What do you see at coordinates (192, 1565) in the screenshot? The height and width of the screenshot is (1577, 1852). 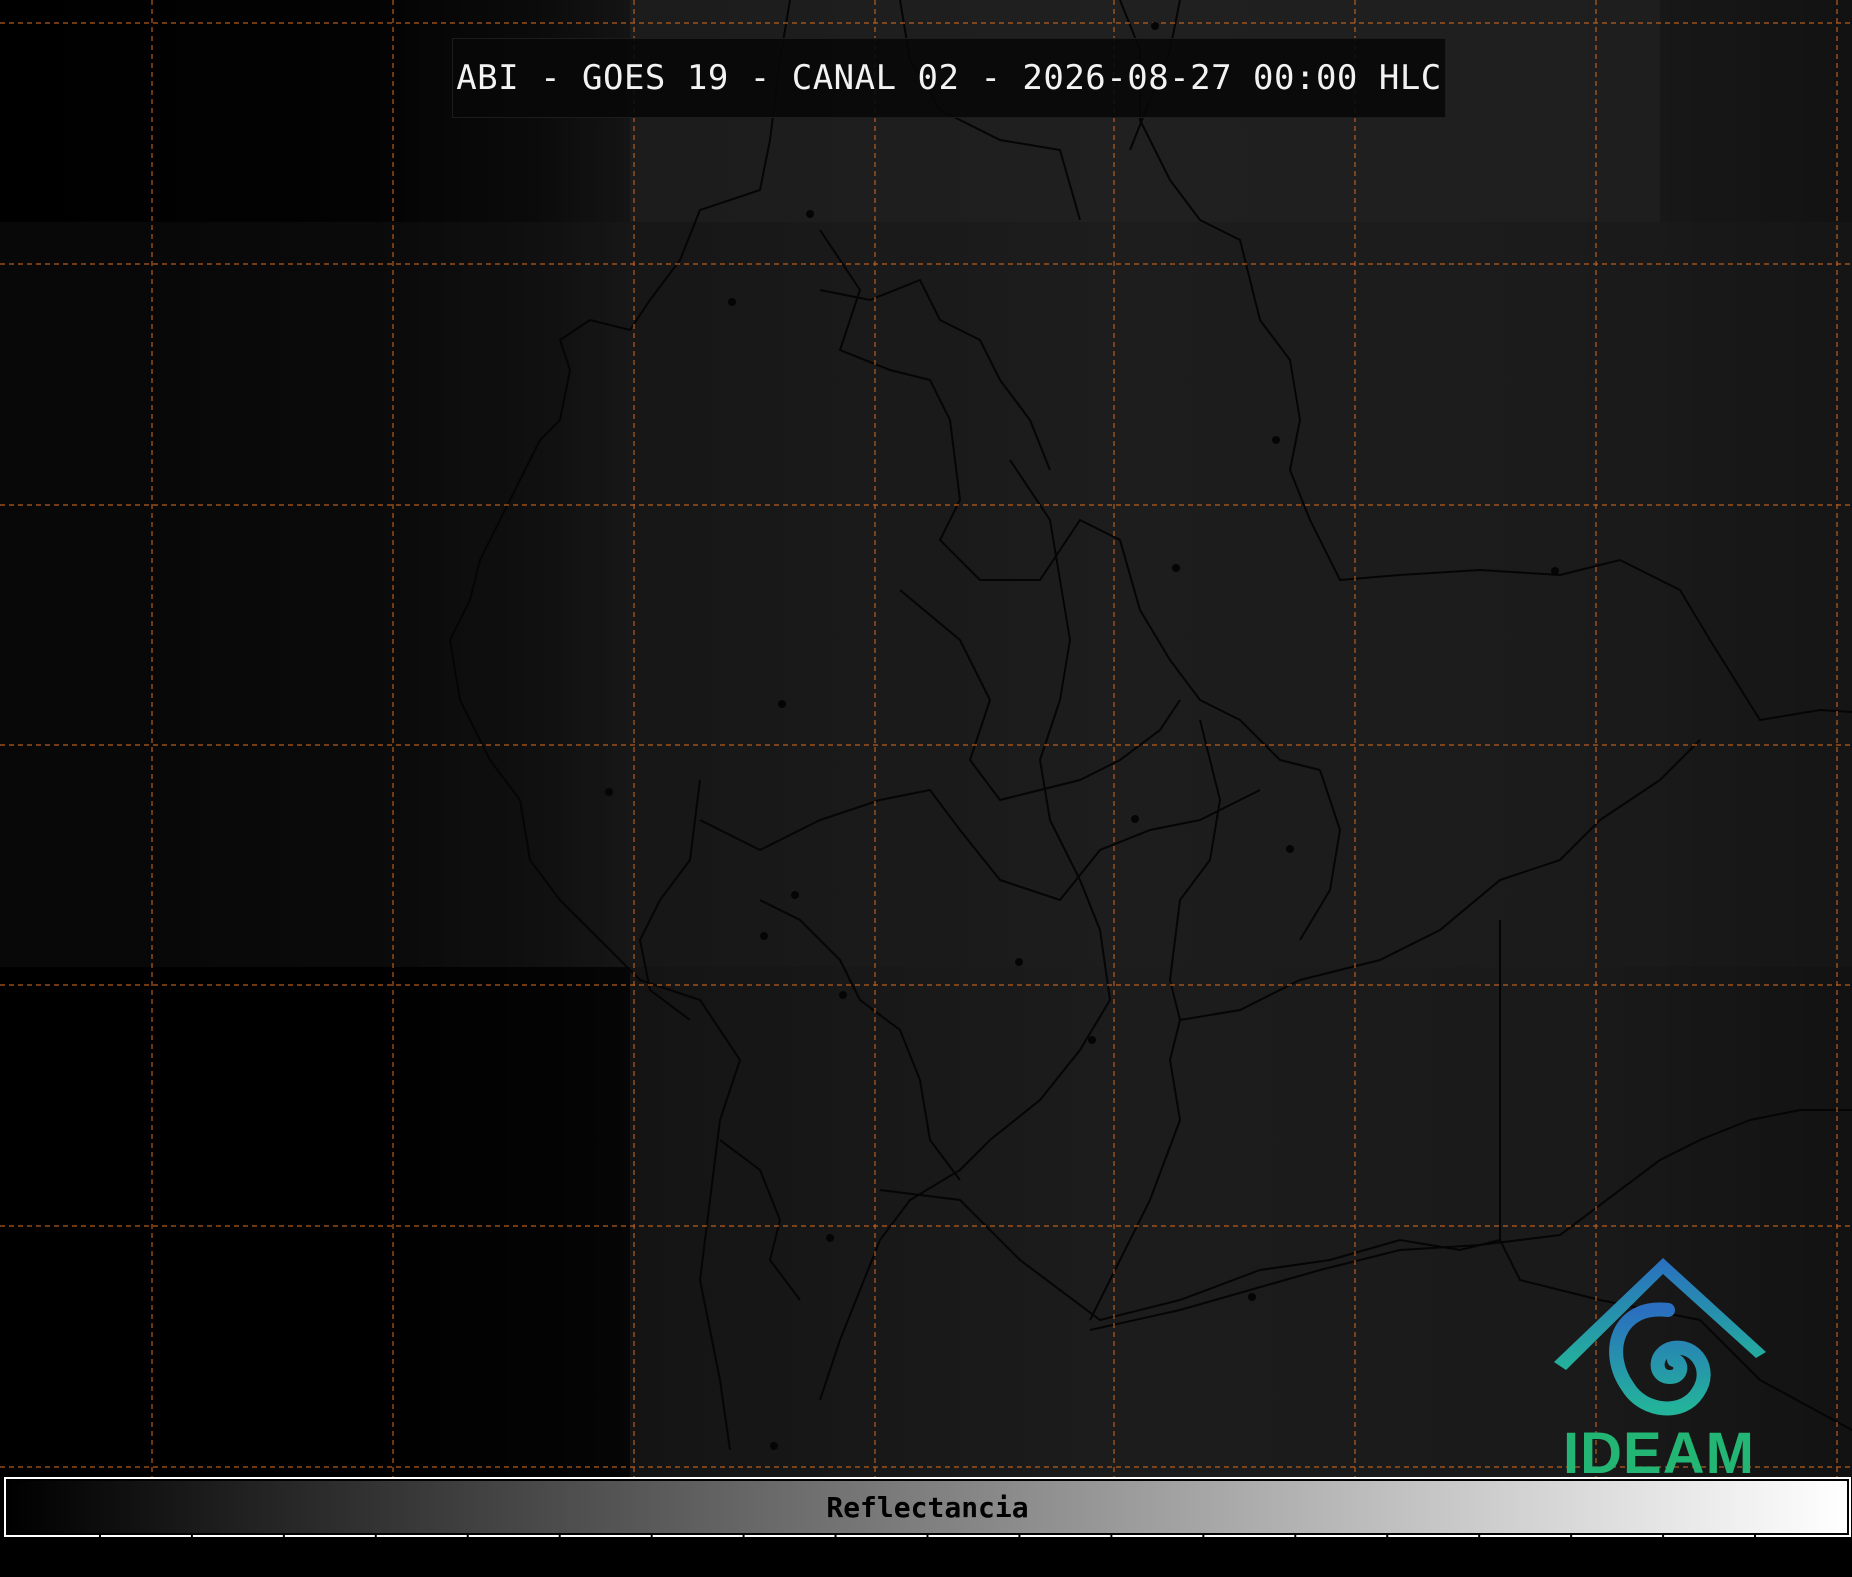 I see `colorbar-tick-label: 0.1` at bounding box center [192, 1565].